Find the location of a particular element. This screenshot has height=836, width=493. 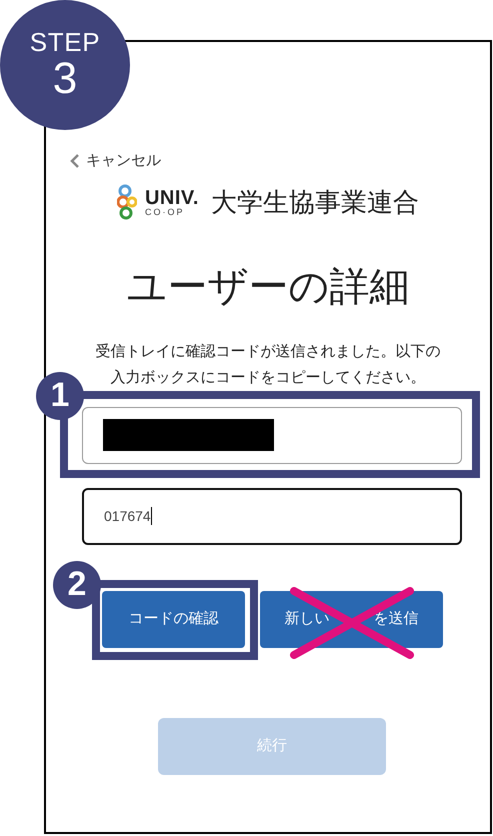

step-number: 3 is located at coordinates (65, 79).